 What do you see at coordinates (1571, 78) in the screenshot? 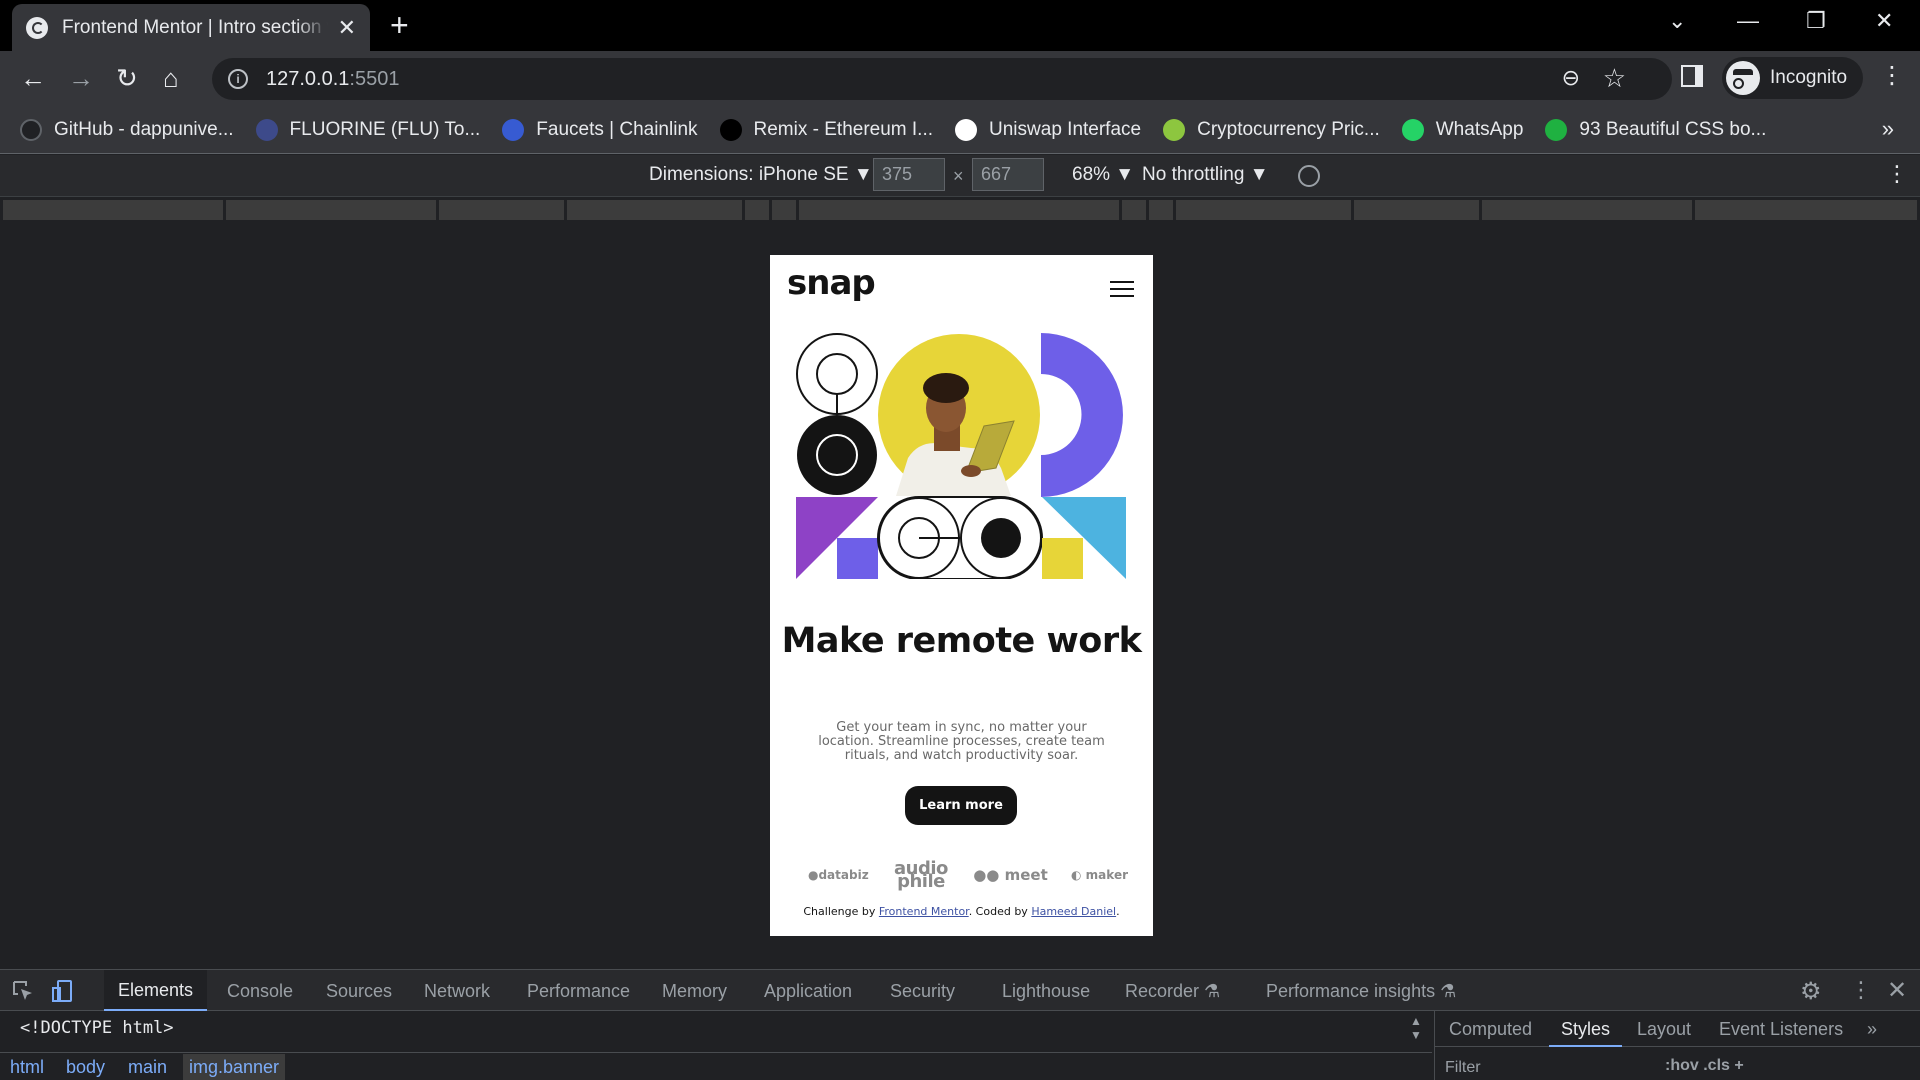
I see `zoom-icon: ⊖` at bounding box center [1571, 78].